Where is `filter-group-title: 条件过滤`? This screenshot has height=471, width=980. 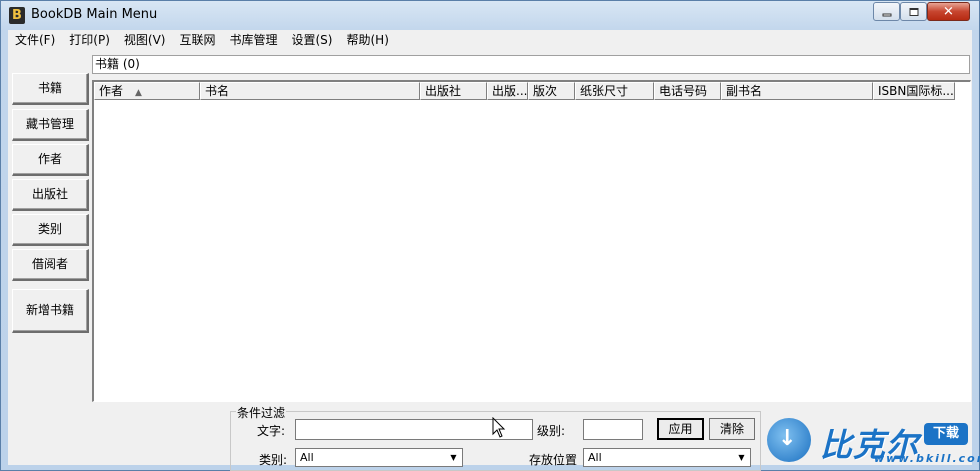 filter-group-title: 条件过滤 is located at coordinates (261, 412).